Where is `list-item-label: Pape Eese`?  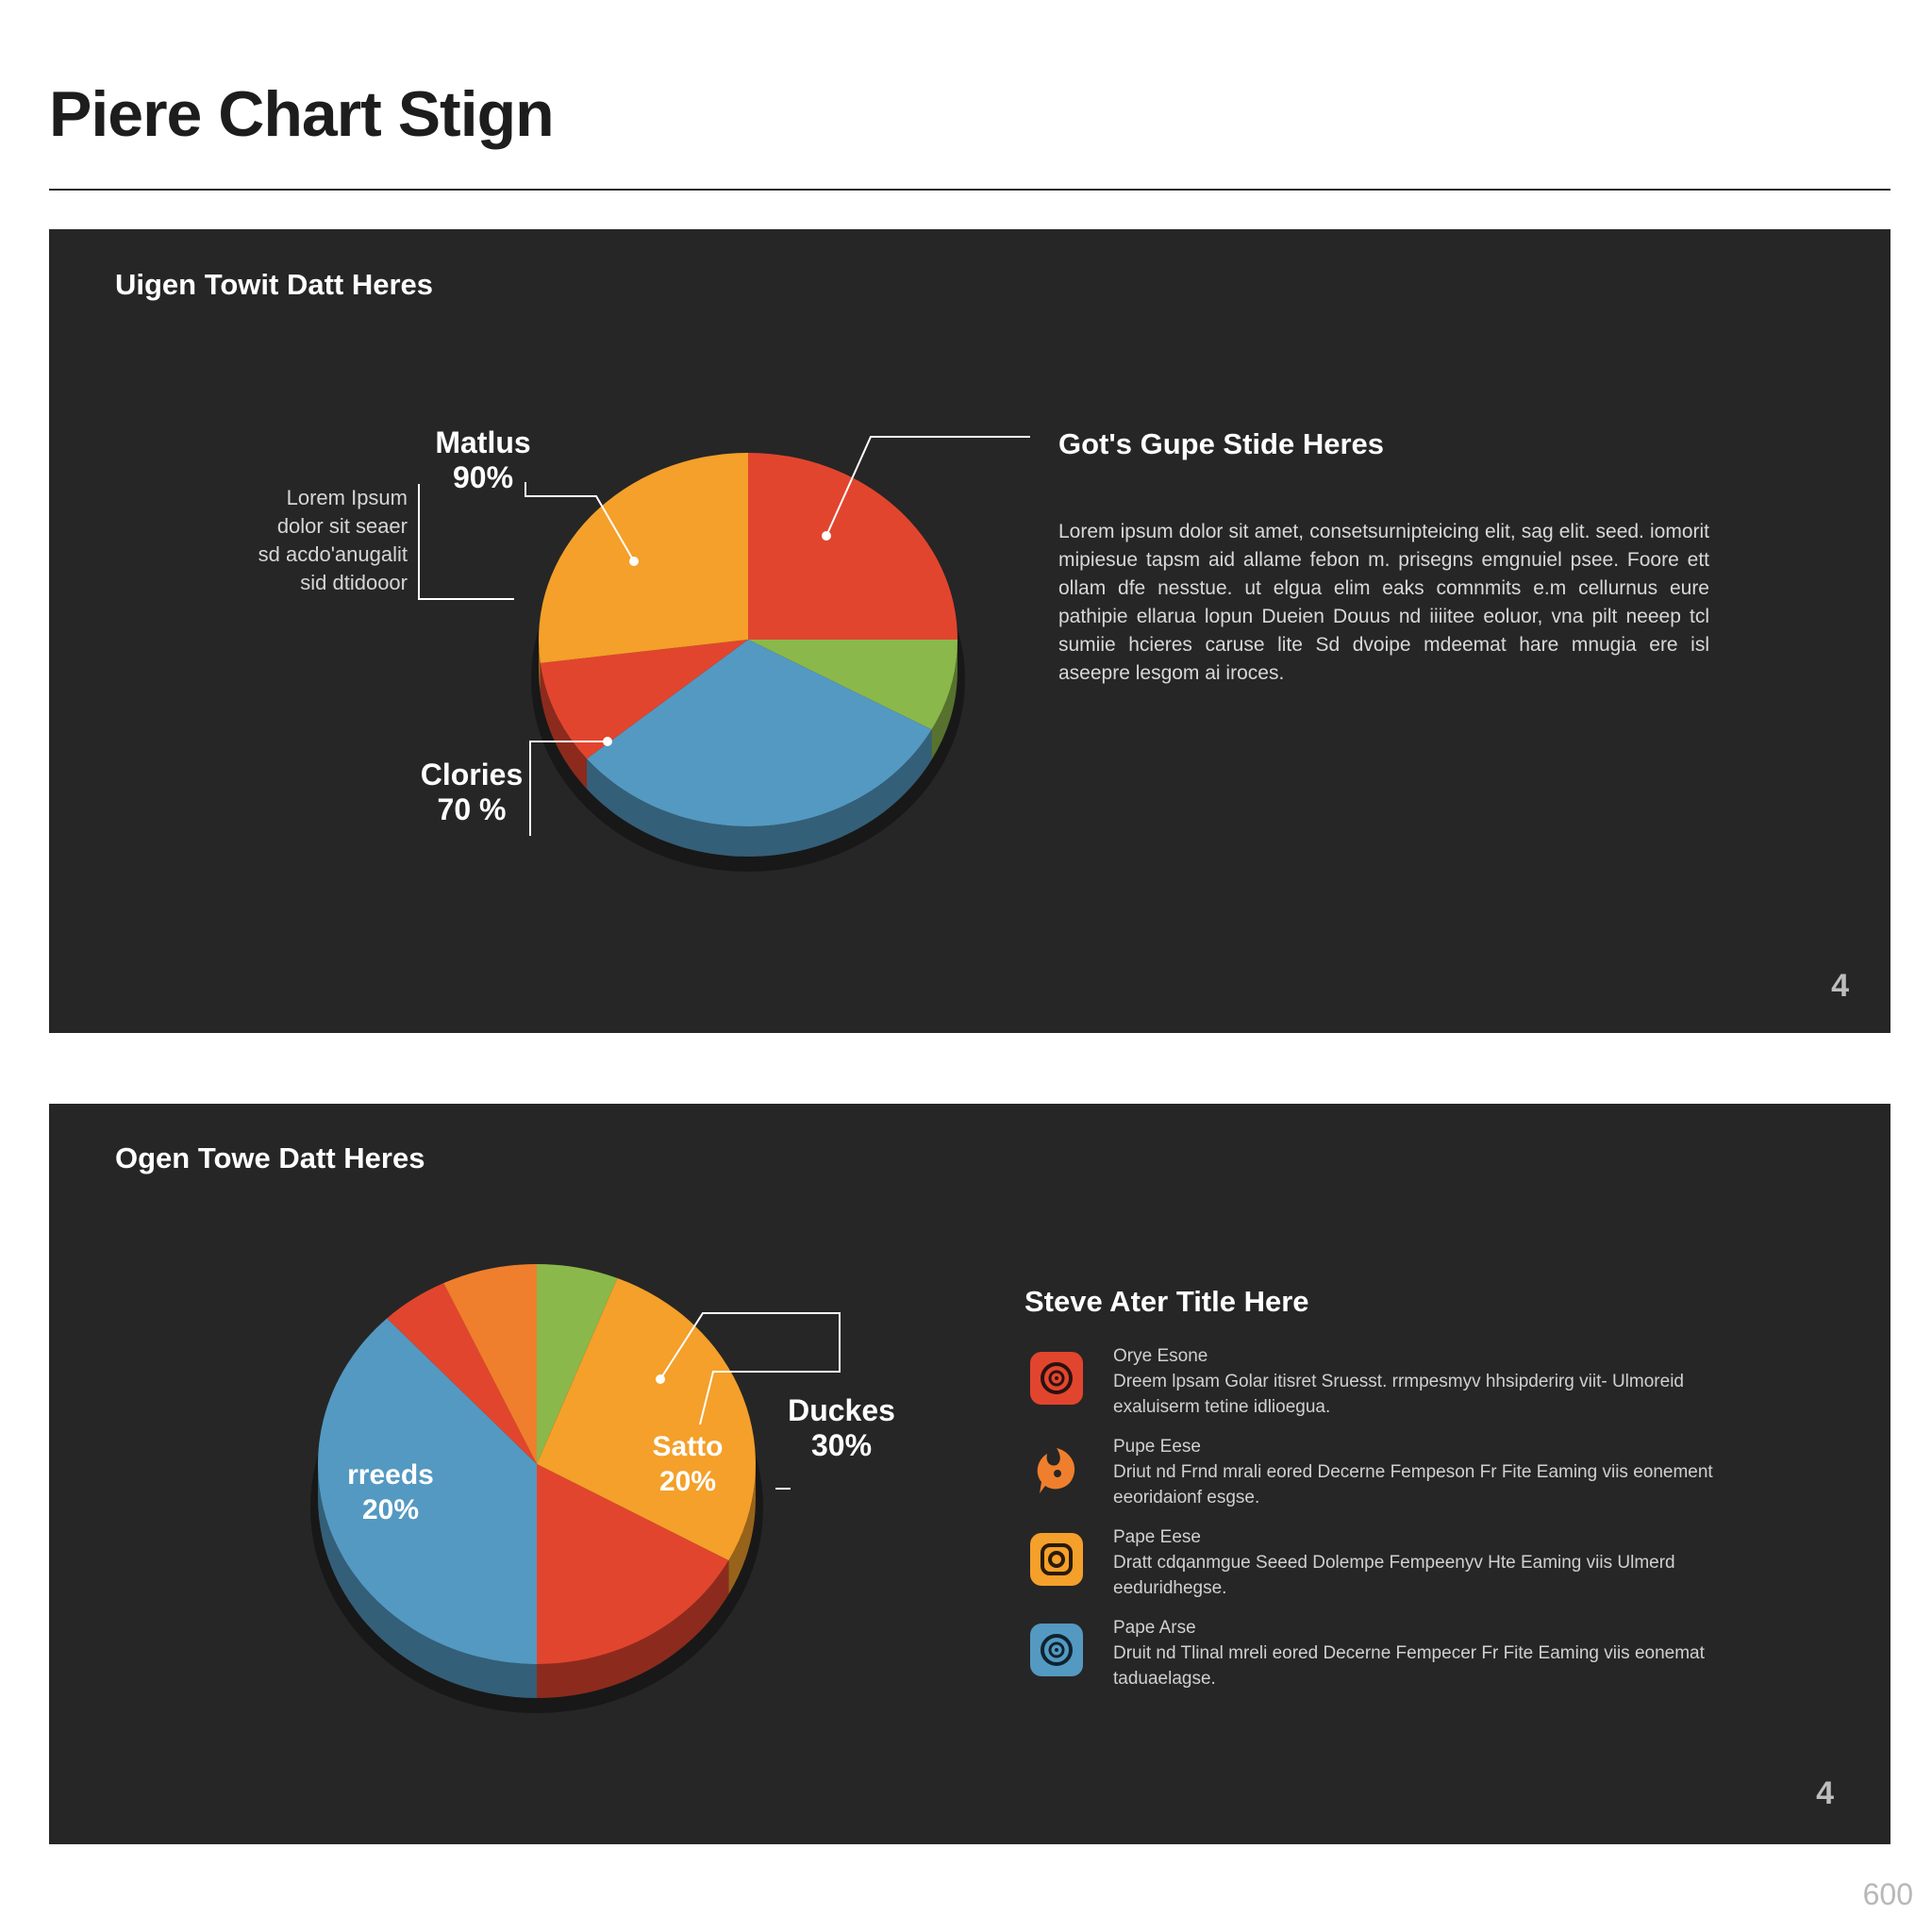
list-item-label: Pape Eese is located at coordinates (1157, 1537).